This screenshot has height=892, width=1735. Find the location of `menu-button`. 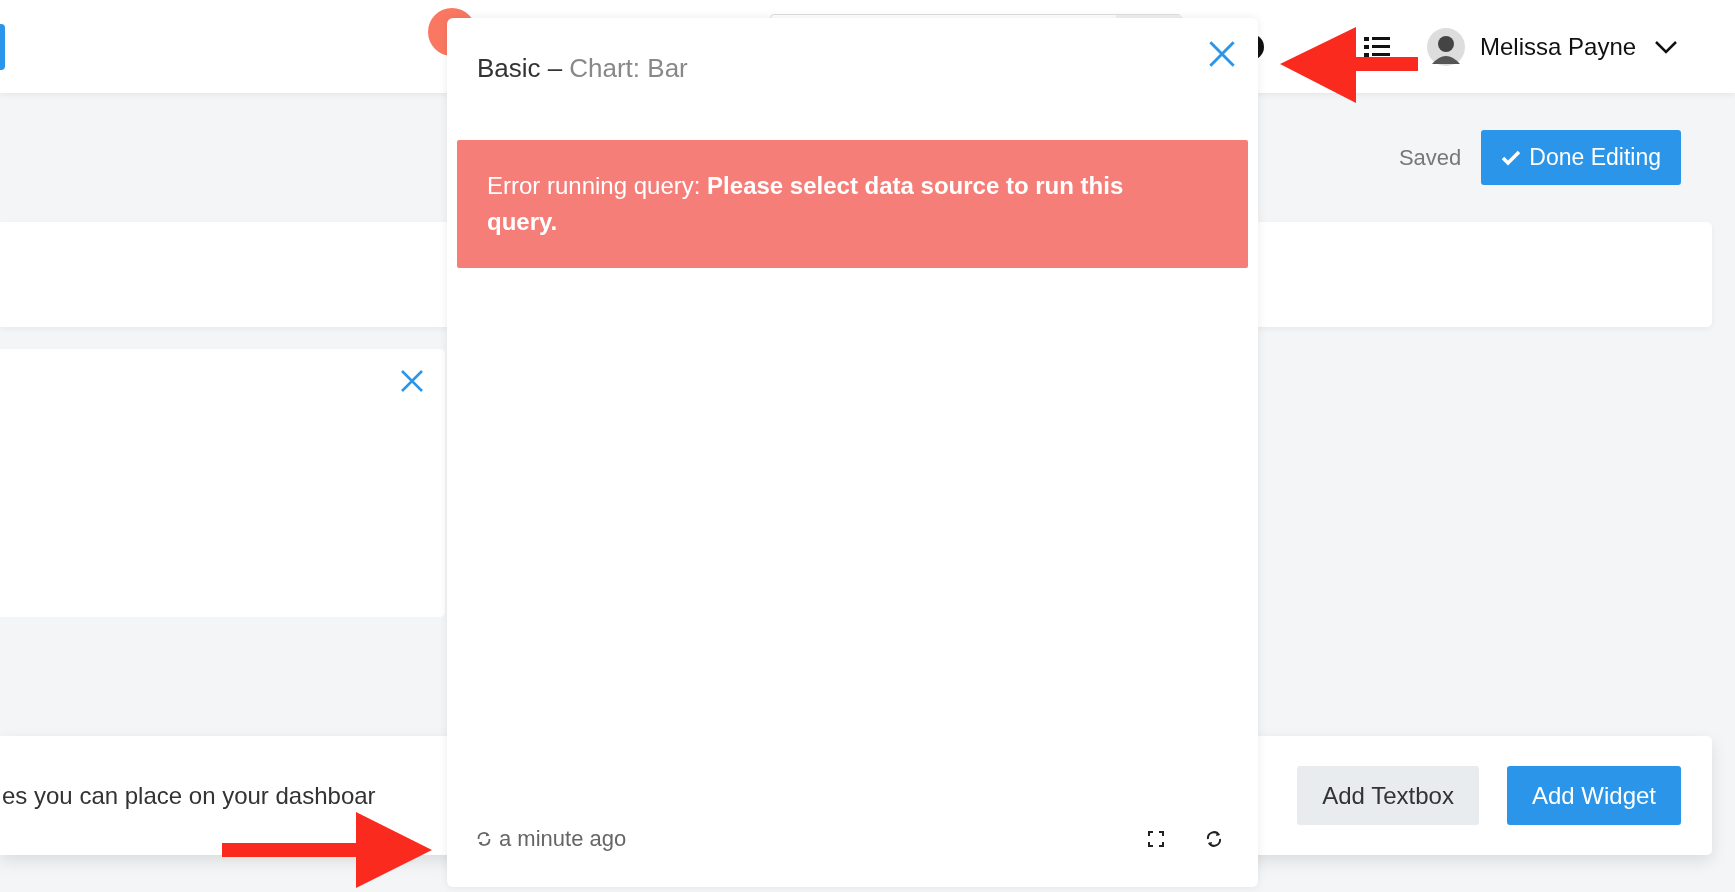

menu-button is located at coordinates (2, 46).